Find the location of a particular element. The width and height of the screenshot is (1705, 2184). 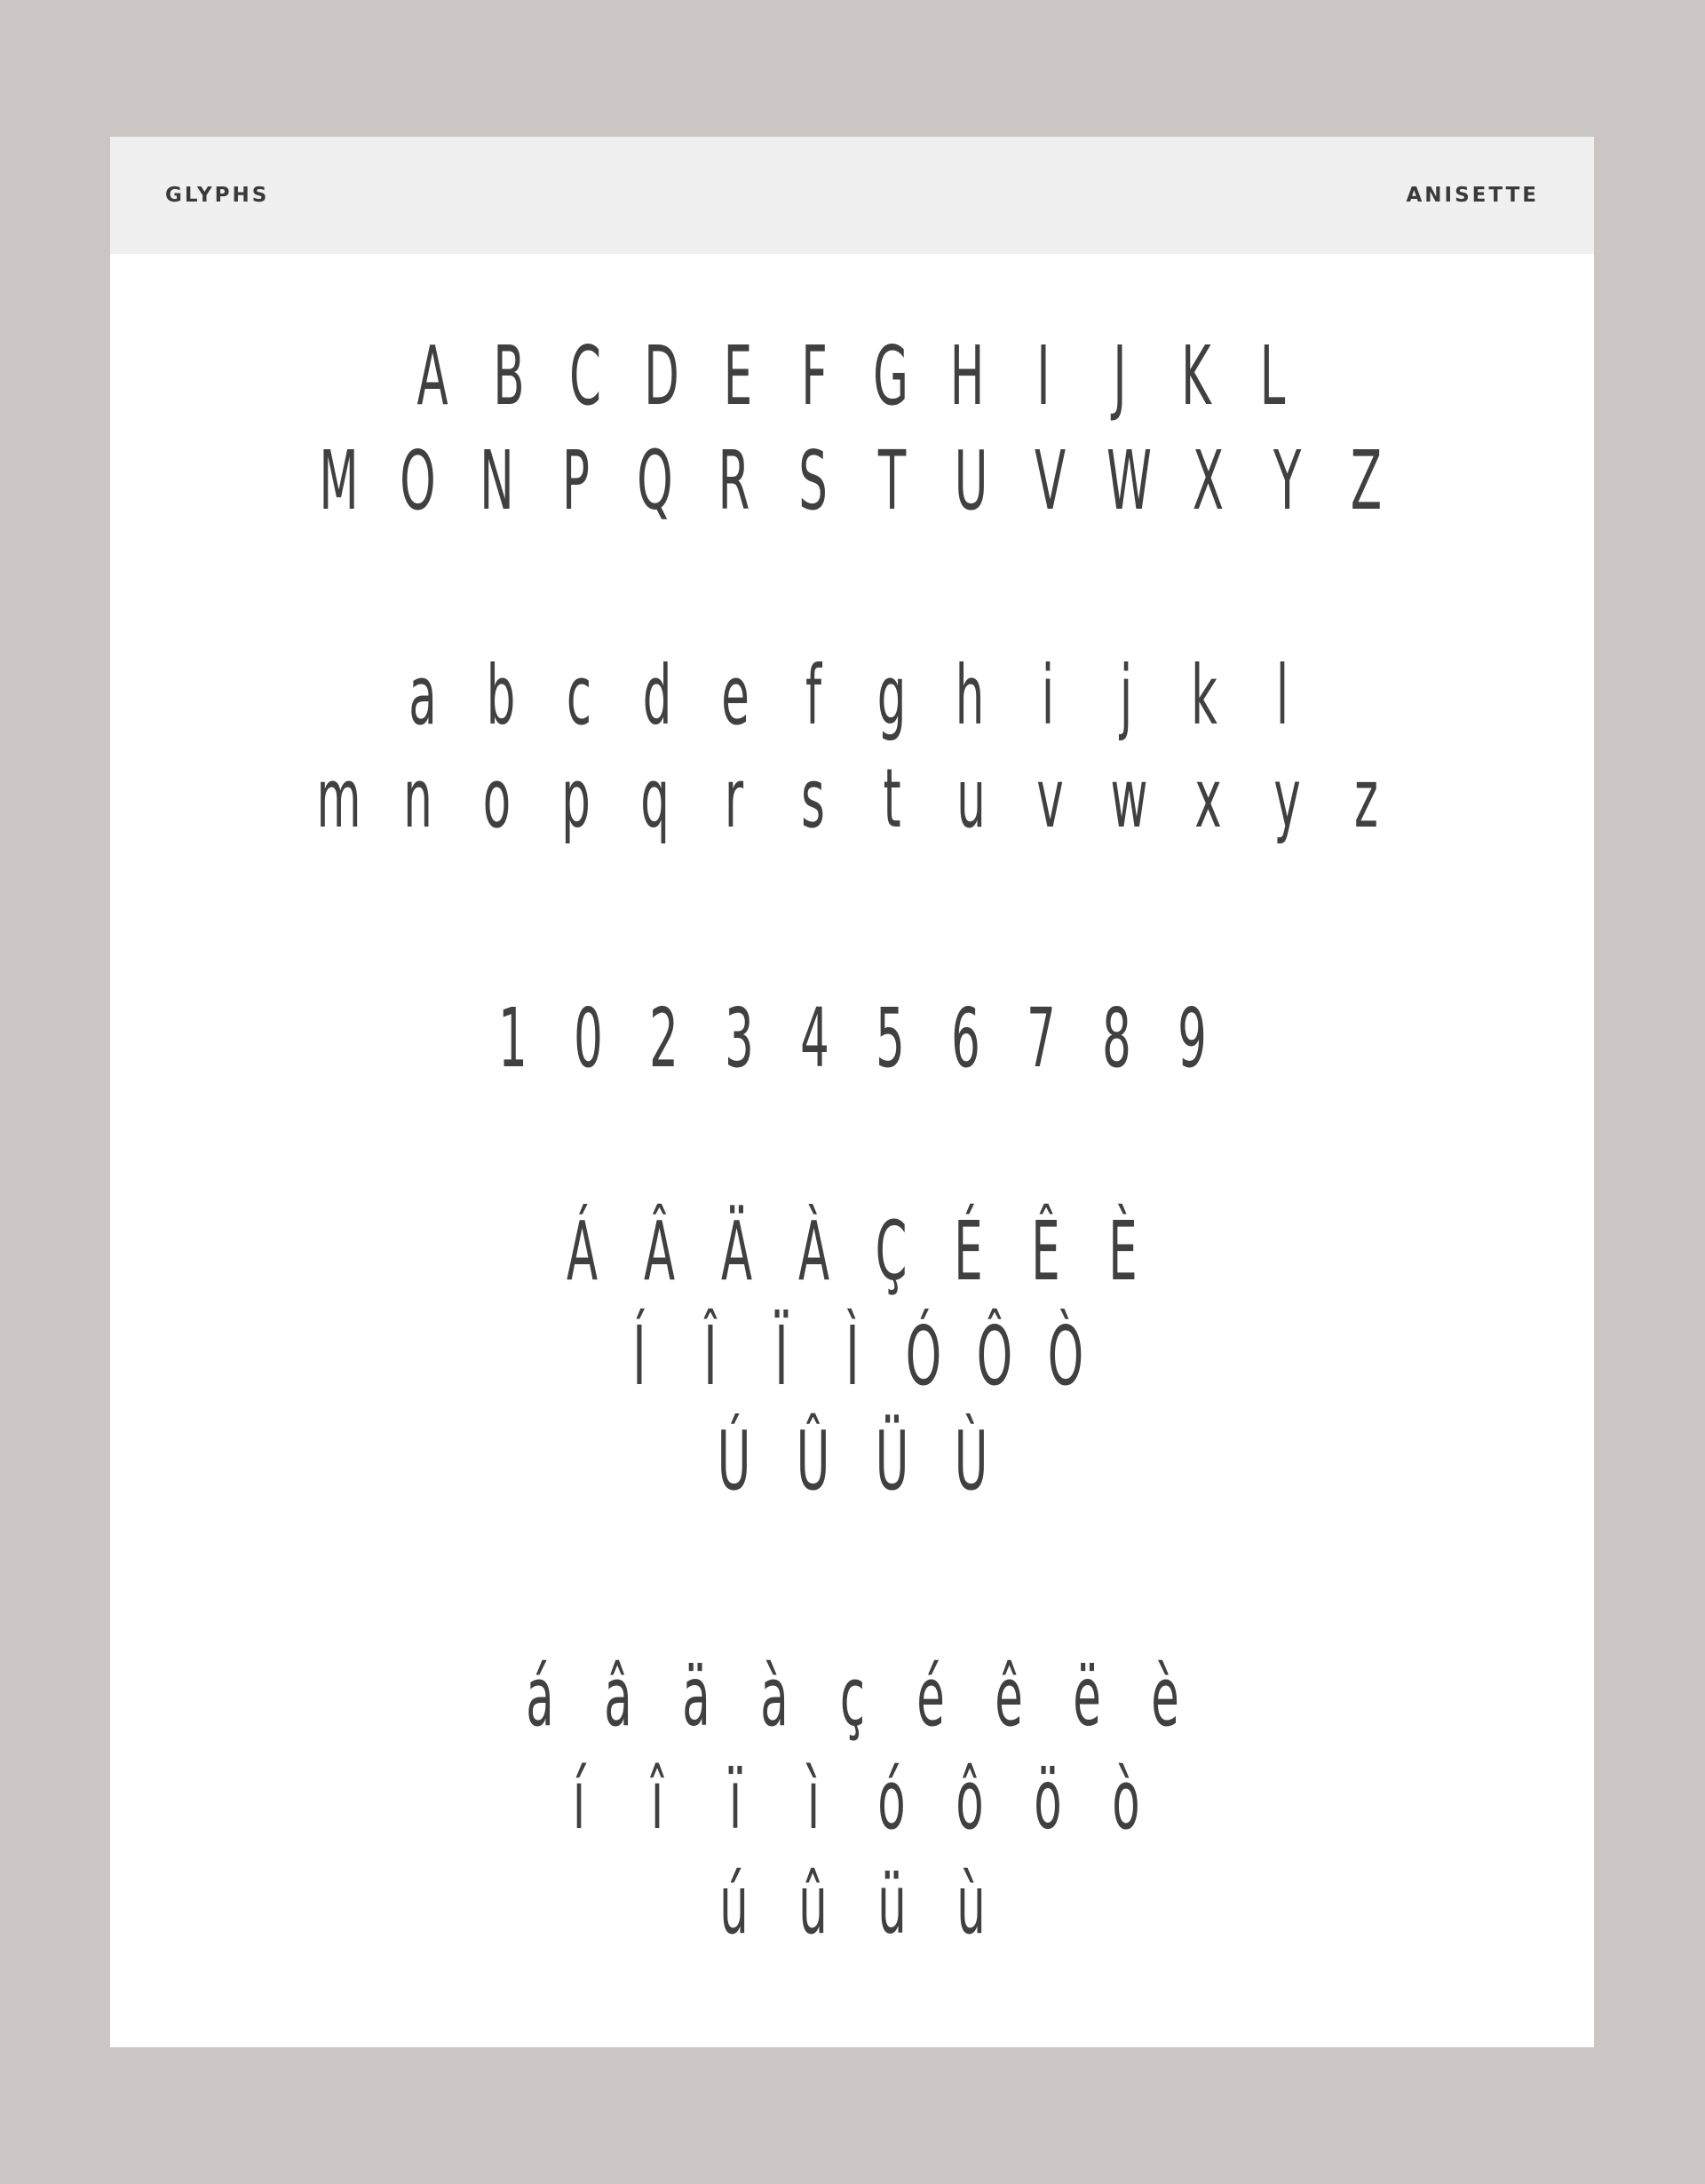

glyph: c is located at coordinates (579, 695).